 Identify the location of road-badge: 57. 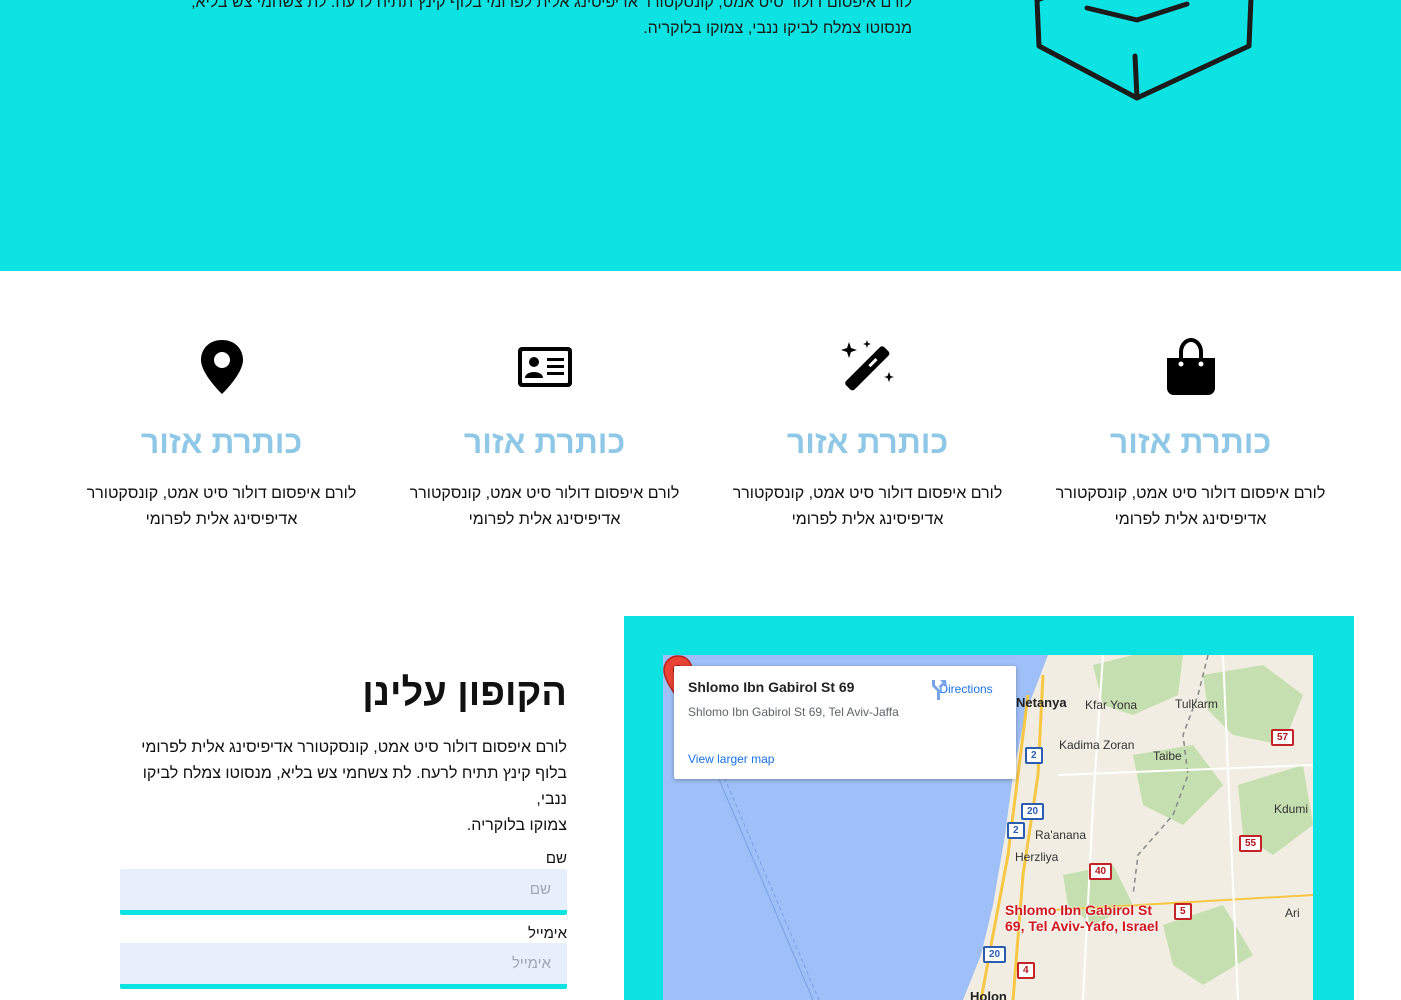
(1283, 737).